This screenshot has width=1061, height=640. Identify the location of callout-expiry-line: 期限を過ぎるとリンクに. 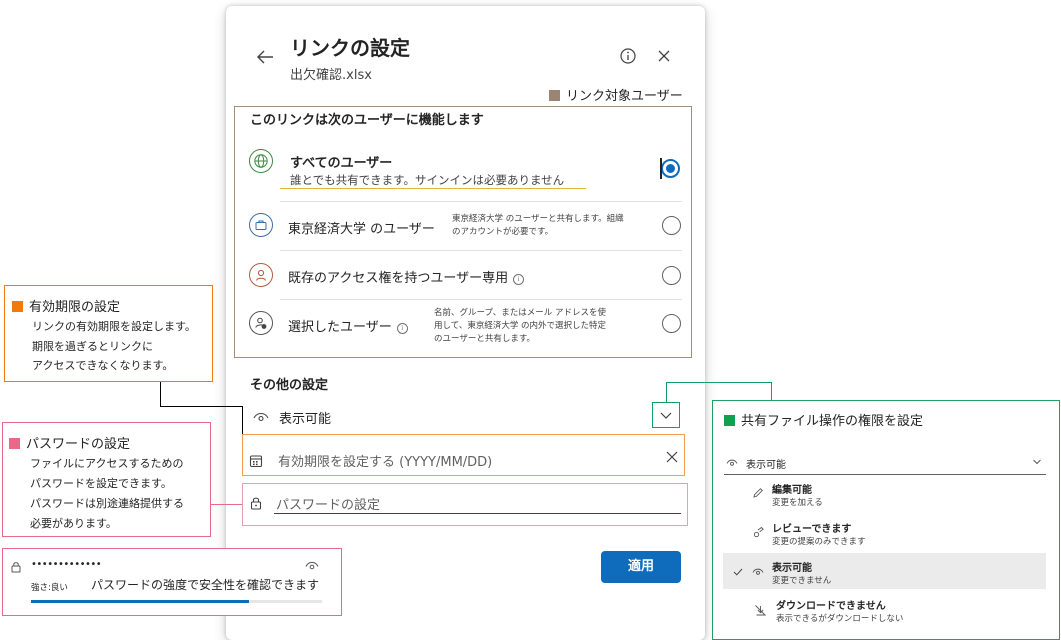
(92, 346).